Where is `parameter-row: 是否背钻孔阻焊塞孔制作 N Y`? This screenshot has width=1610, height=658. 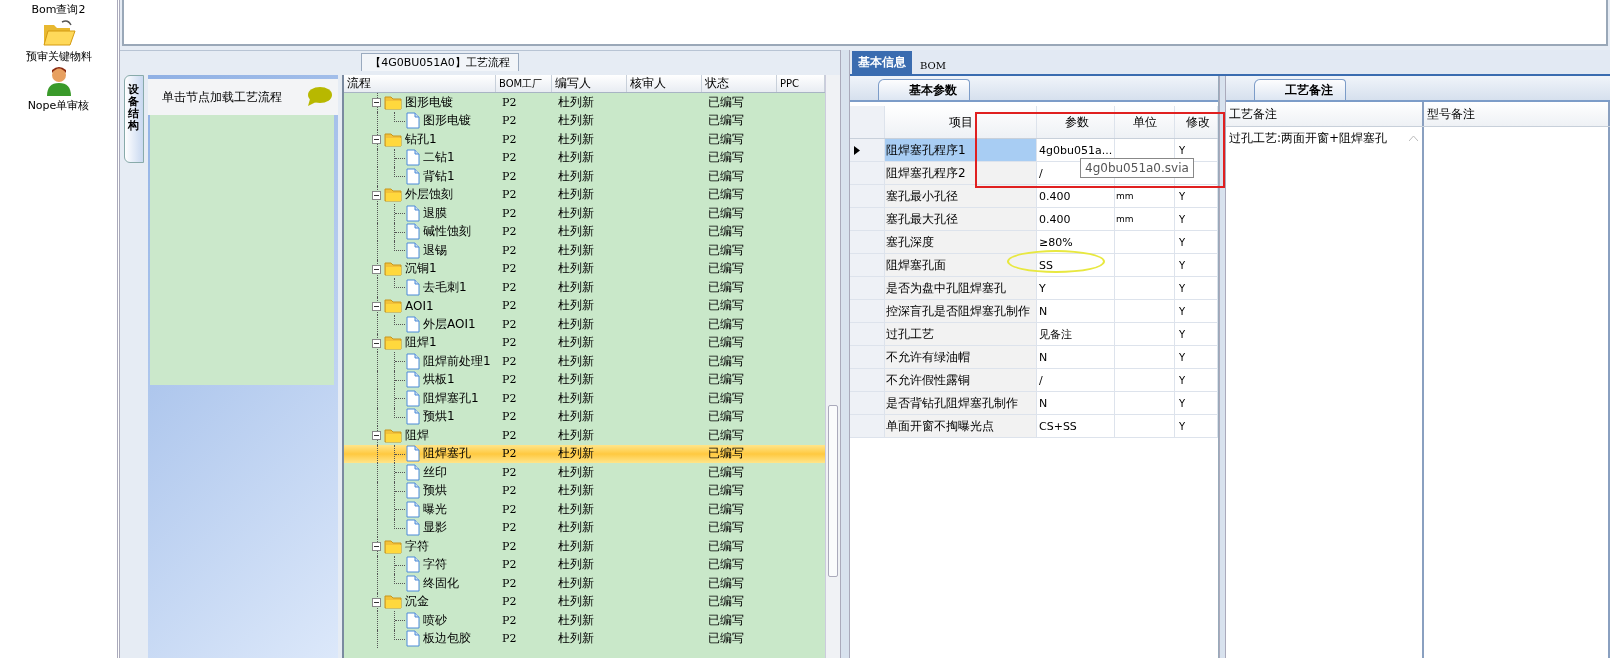 parameter-row: 是否背钻孔阻焊塞孔制作 N Y is located at coordinates (1034, 403).